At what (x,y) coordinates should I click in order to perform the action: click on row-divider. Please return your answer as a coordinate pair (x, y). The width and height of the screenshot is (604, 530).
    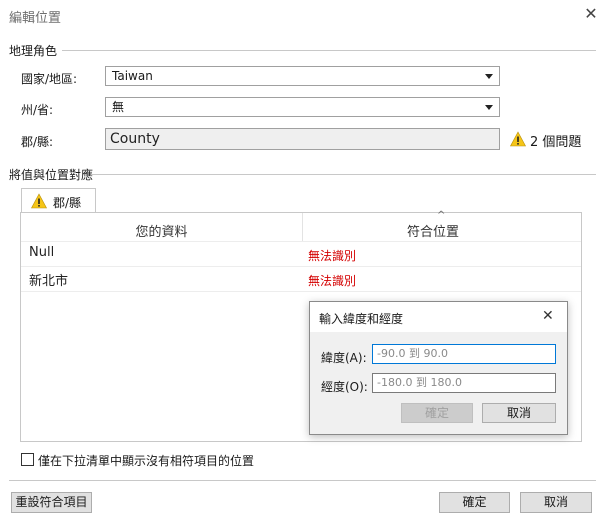
    Looking at the image, I should click on (301, 291).